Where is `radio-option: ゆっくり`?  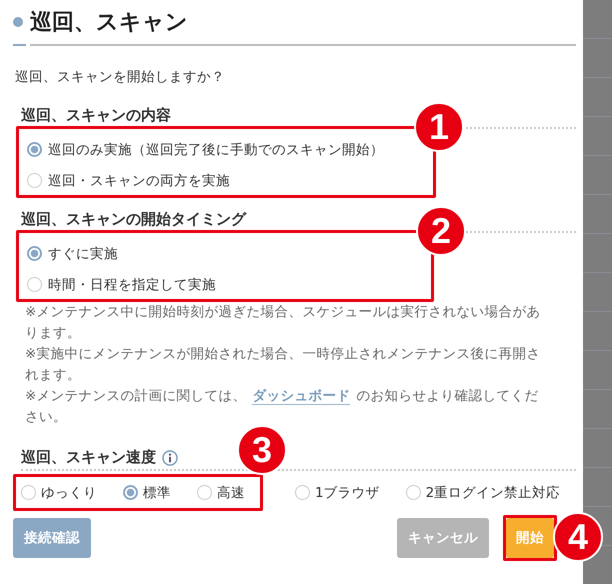 radio-option: ゆっくり is located at coordinates (59, 492).